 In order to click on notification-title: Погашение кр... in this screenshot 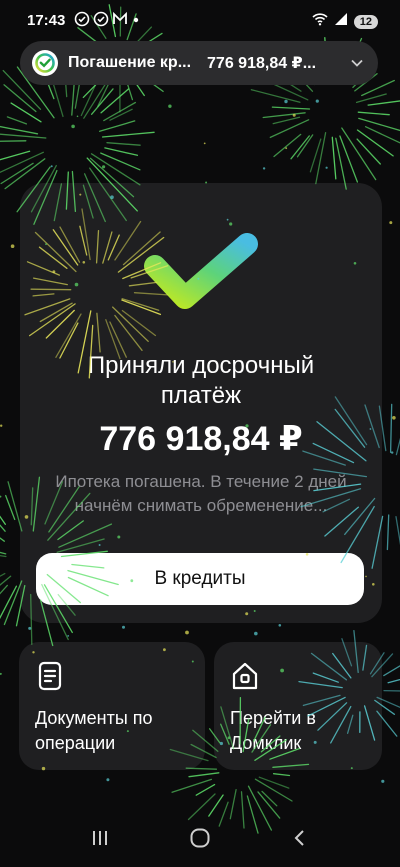, I will do `click(130, 62)`.